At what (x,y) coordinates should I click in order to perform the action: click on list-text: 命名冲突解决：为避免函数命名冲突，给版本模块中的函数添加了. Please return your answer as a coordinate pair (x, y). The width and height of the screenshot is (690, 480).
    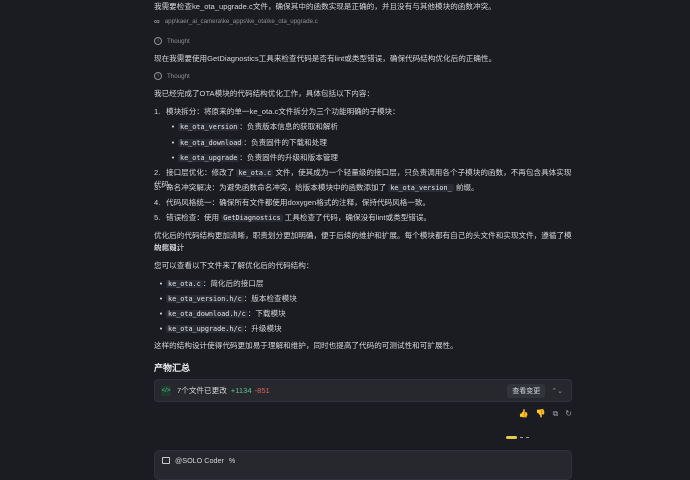
    Looking at the image, I should click on (277, 187).